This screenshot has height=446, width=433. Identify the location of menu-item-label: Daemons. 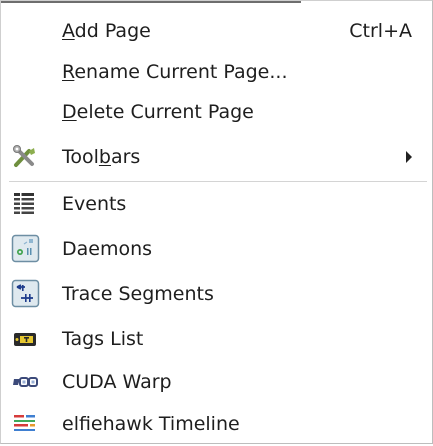
(107, 249).